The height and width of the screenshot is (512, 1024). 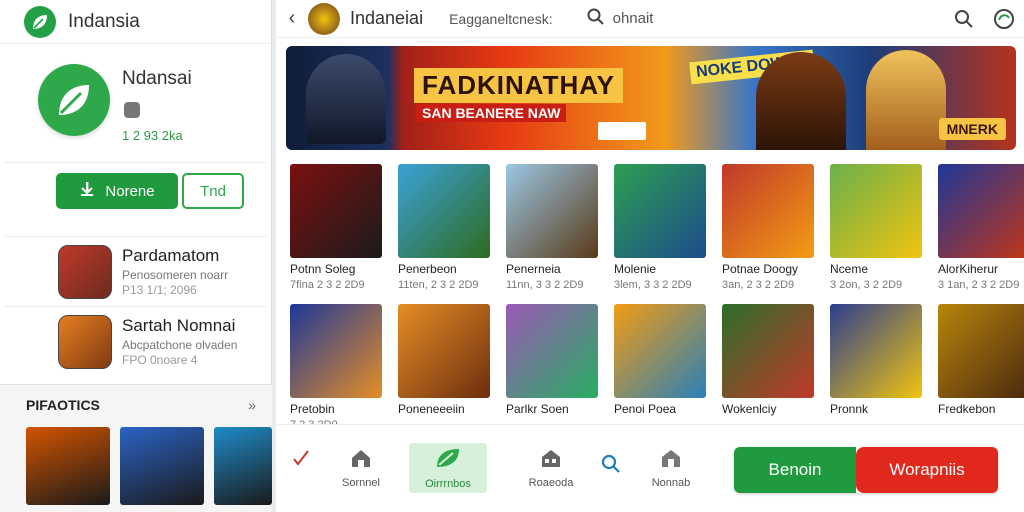 I want to click on game-card: Fredkebon, so click(x=981, y=372).